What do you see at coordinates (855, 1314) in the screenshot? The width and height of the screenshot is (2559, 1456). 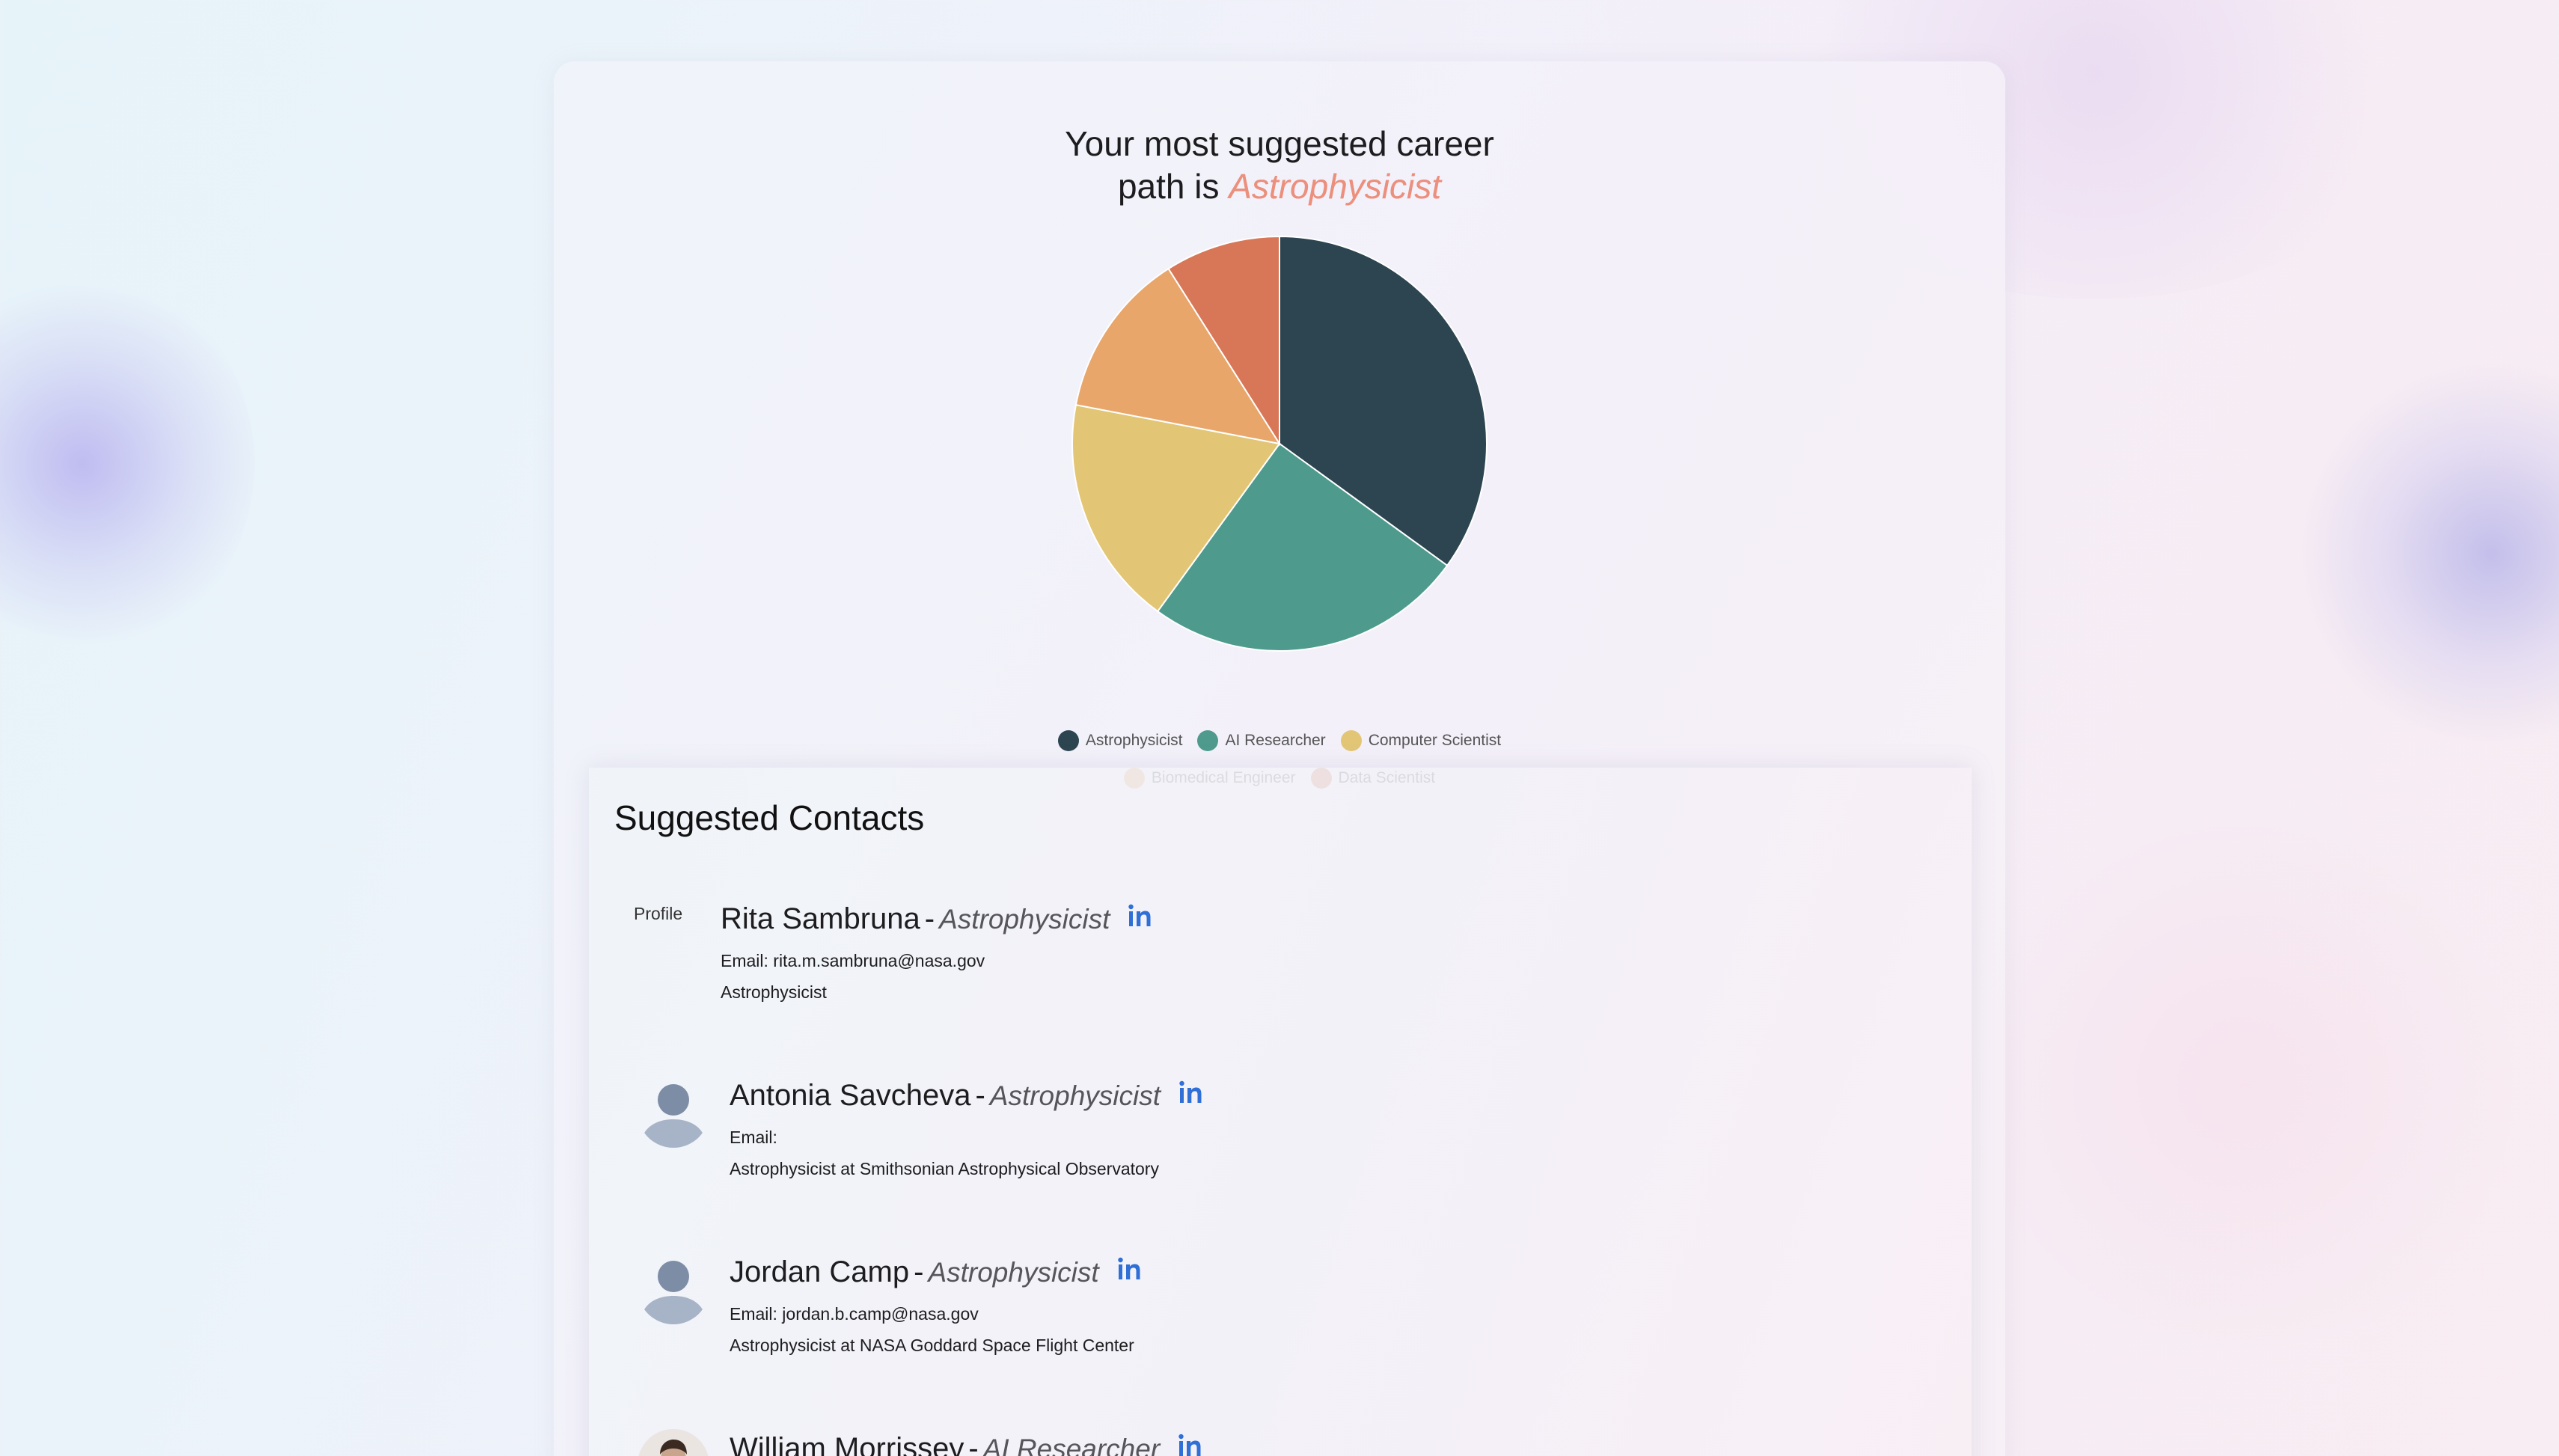 I see `contact-email: Email: jordan.b.camp@nasa.gov` at bounding box center [855, 1314].